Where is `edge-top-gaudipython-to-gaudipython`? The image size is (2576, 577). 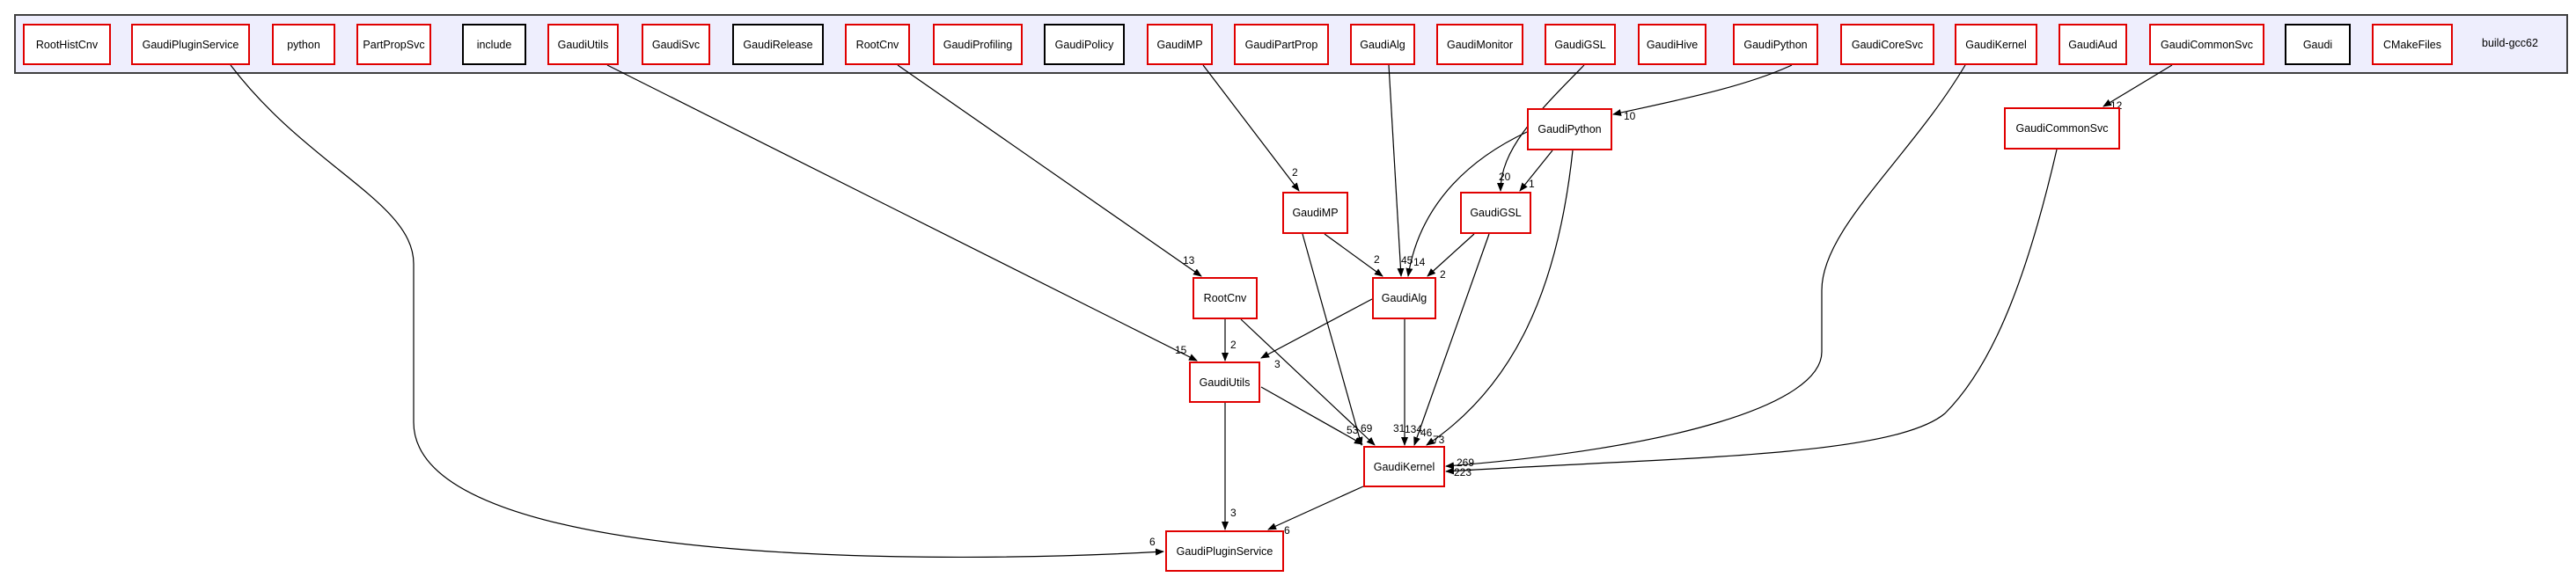
edge-top-gaudipython-to-gaudipython is located at coordinates (1702, 90).